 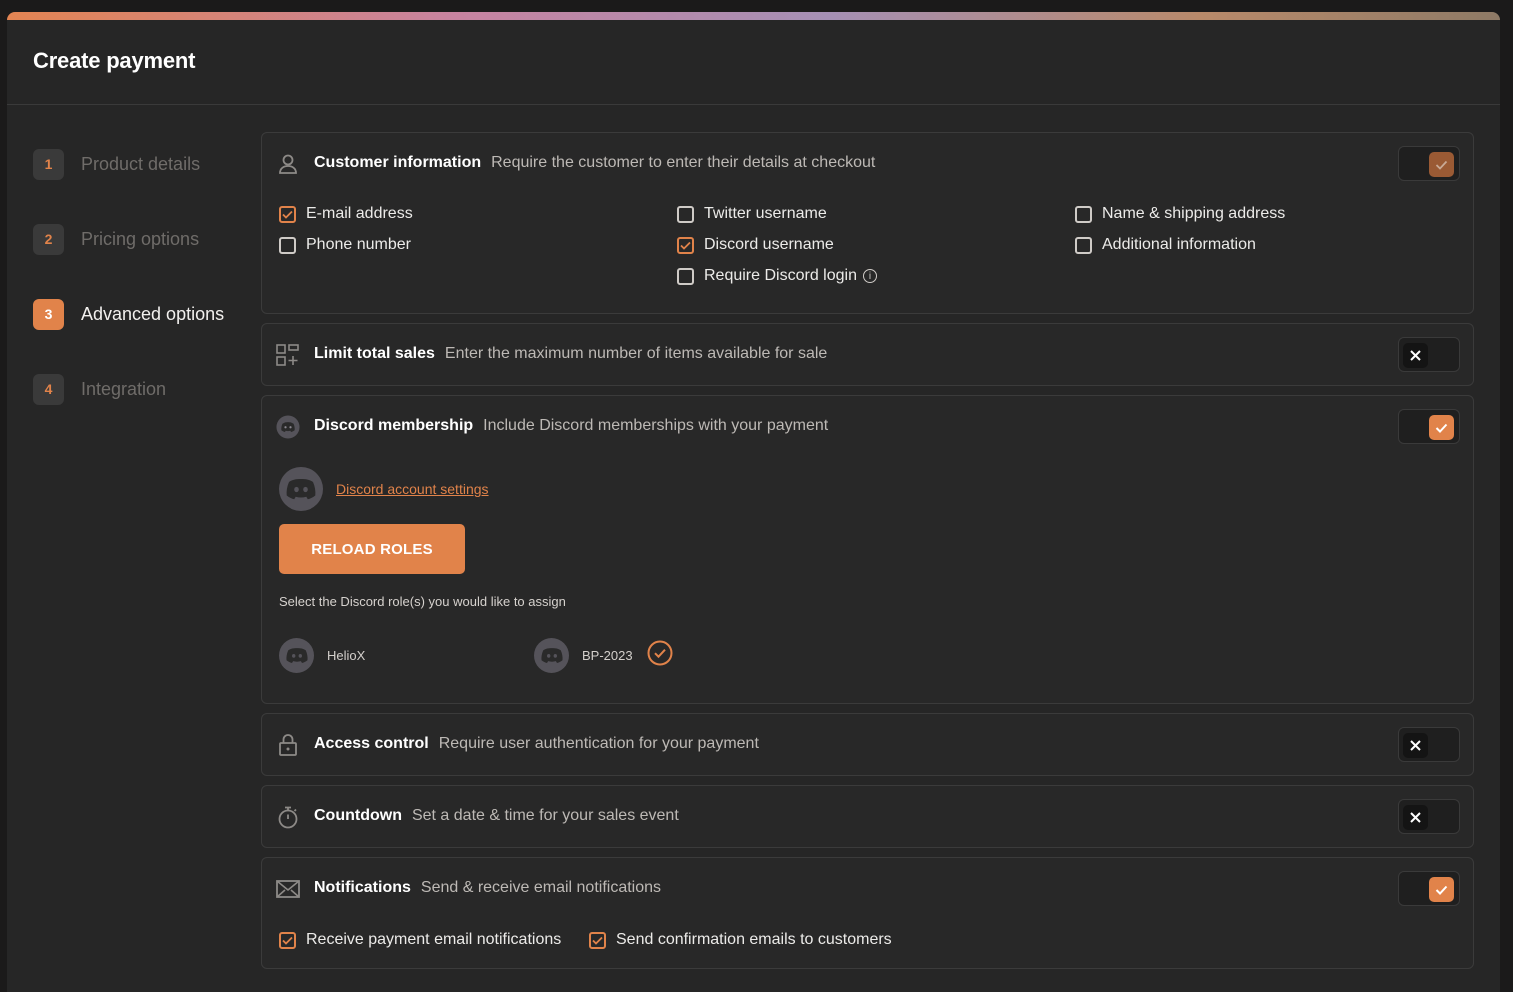 I want to click on selected-check-icon, so click(x=660, y=655).